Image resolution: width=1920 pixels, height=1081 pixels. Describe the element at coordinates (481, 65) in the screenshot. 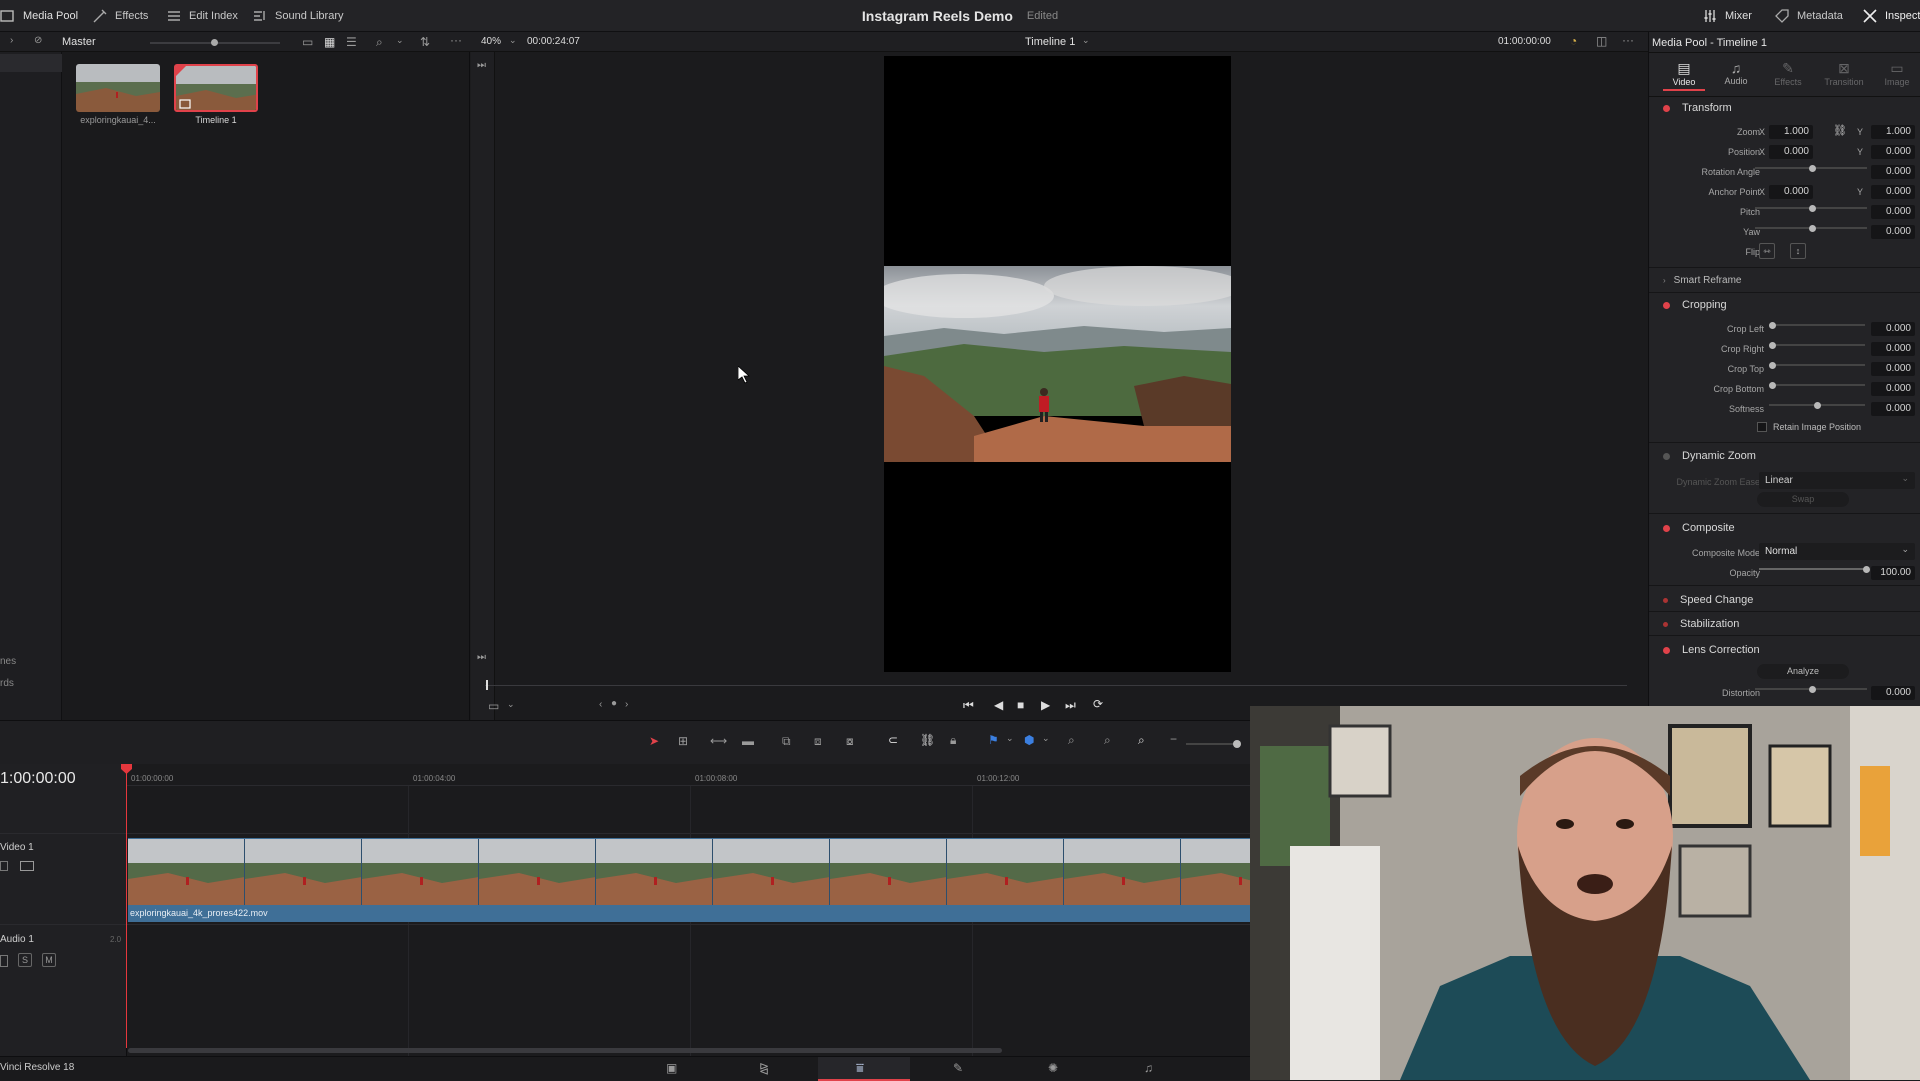

I see `jump-to-start-icon: ⏭` at that location.